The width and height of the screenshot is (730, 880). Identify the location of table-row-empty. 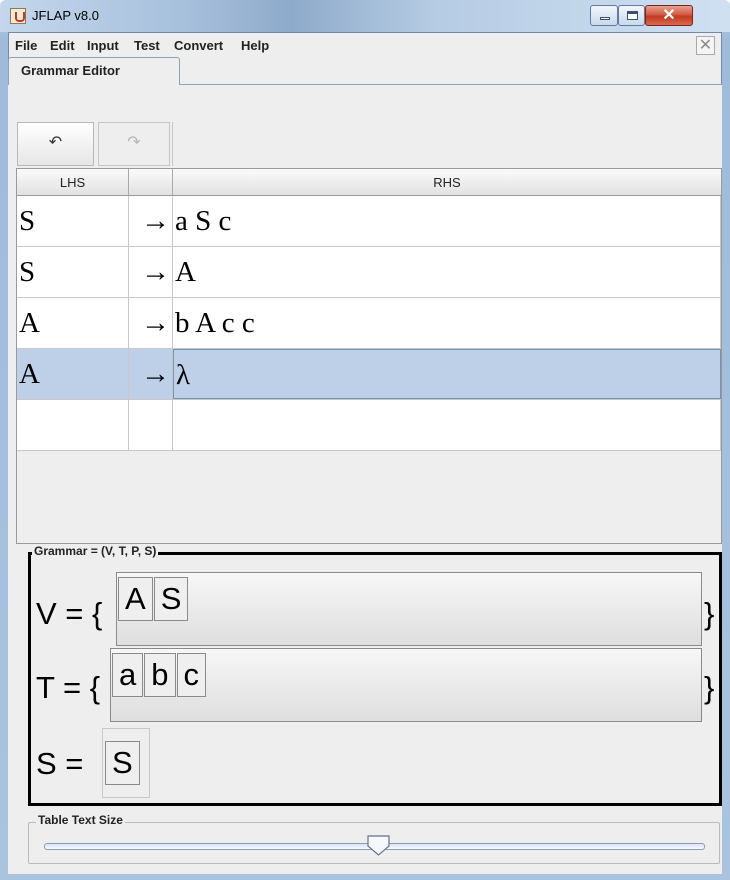
(369, 425).